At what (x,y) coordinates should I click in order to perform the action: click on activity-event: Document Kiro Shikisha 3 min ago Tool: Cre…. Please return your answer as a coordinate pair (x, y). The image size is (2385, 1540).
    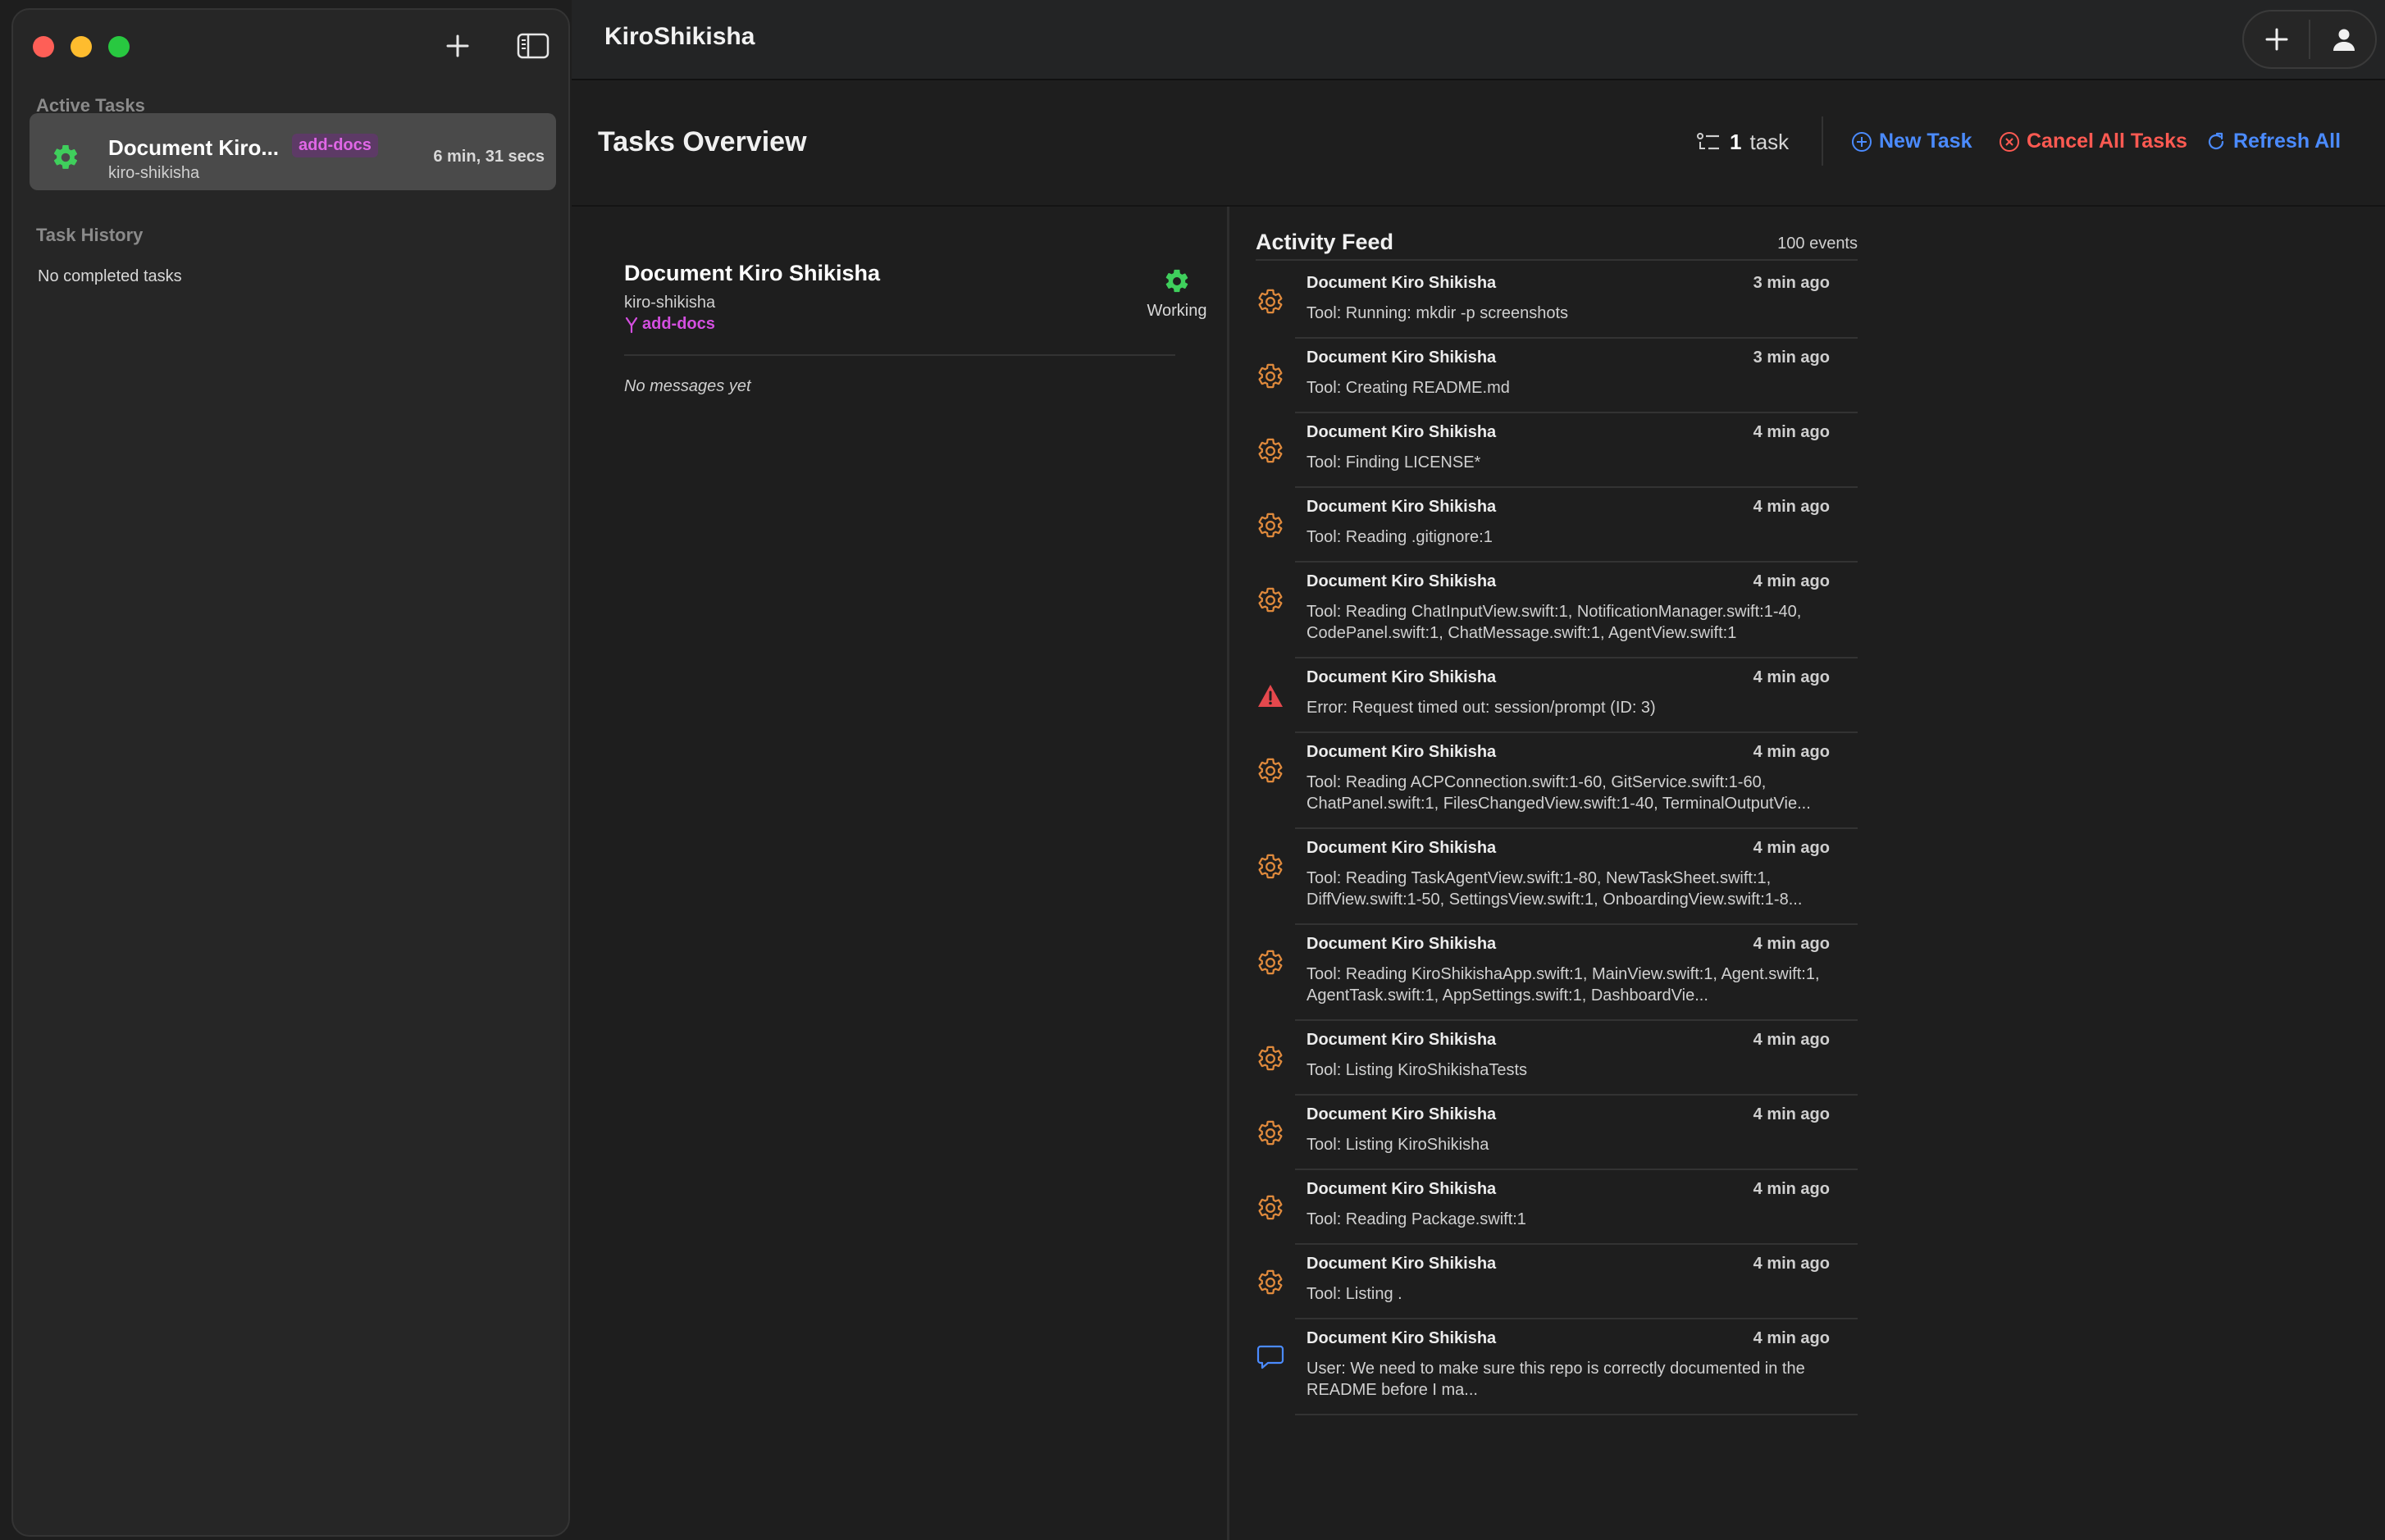
    Looking at the image, I should click on (1557, 376).